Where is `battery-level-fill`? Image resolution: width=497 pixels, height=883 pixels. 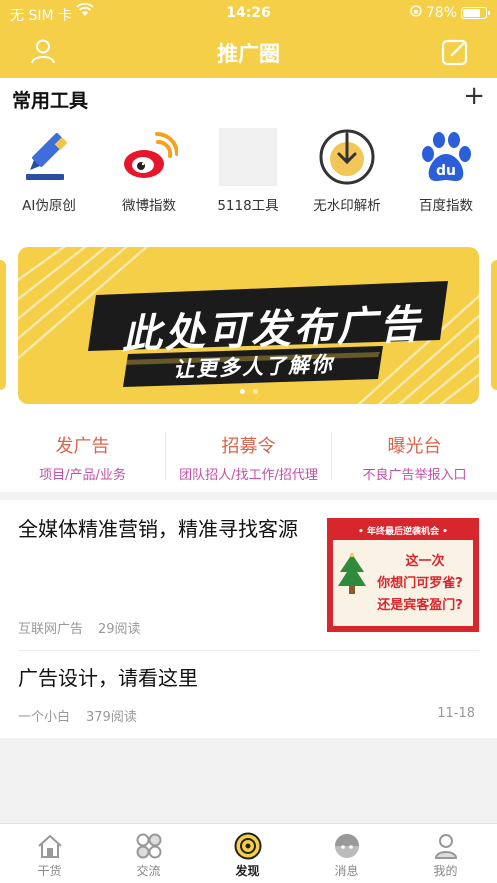 battery-level-fill is located at coordinates (472, 13).